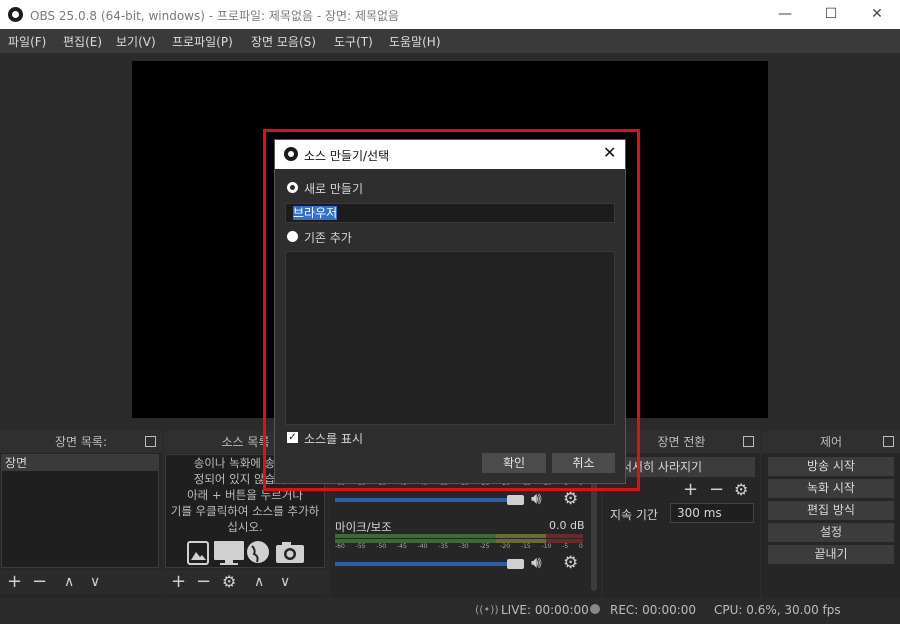 This screenshot has height=624, width=900. I want to click on studio-mode-button: 편집 방식, so click(831, 510).